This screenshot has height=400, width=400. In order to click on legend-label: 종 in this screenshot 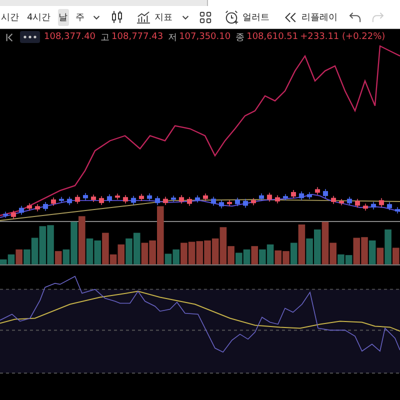, I will do `click(240, 38)`.